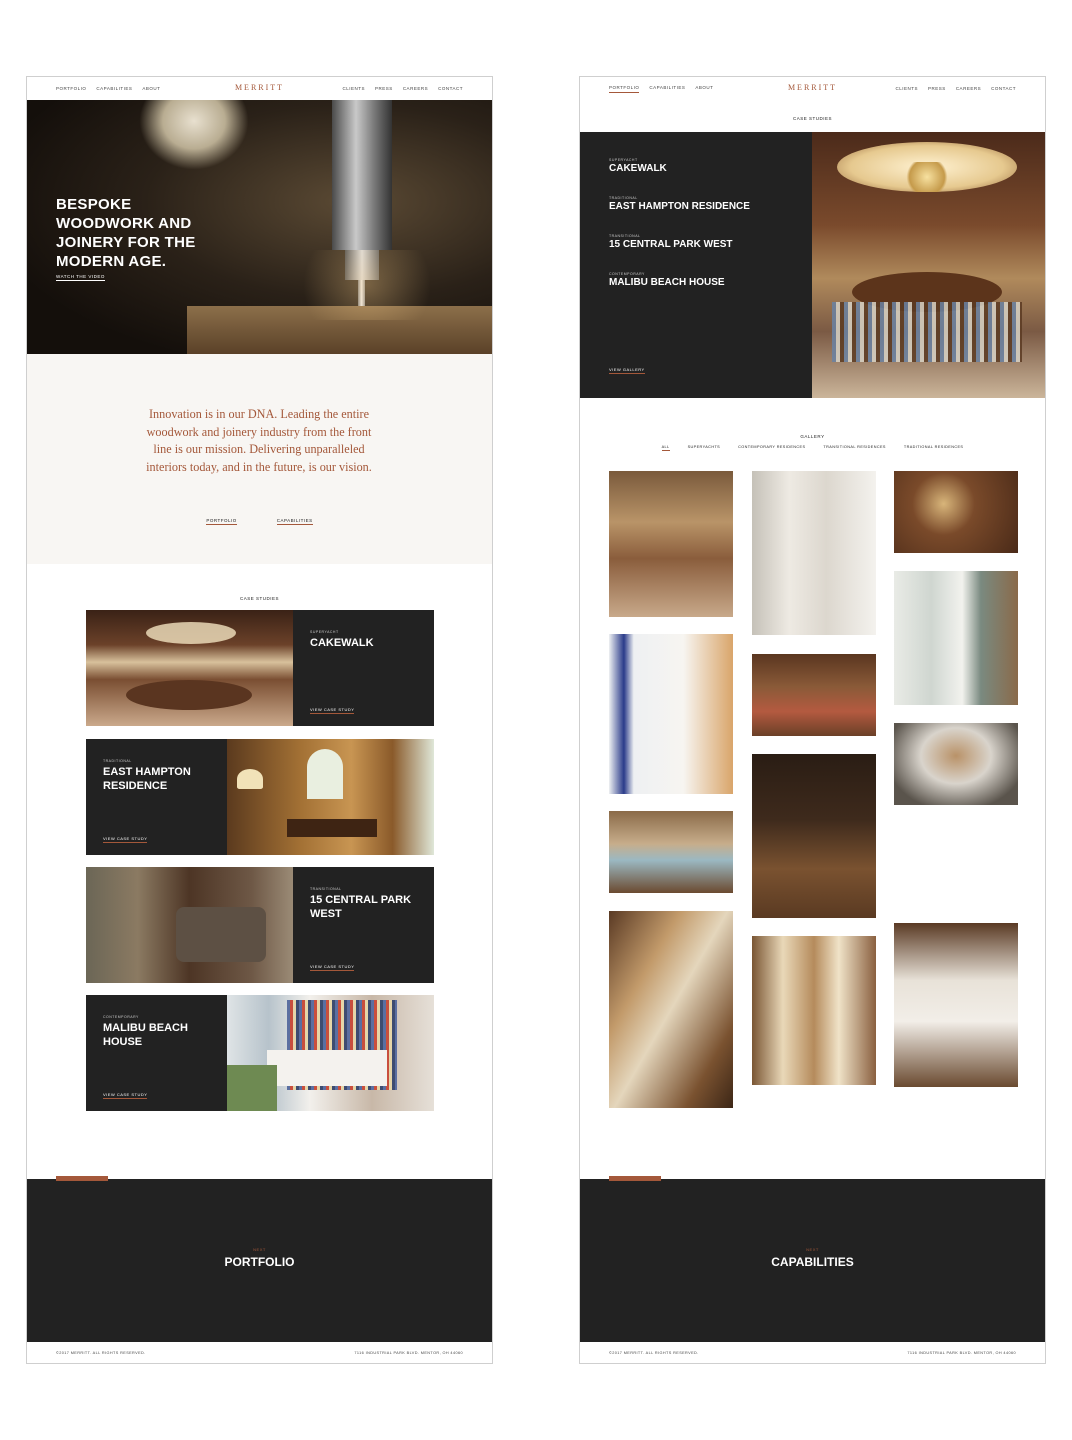 This screenshot has height=1440, width=1072. What do you see at coordinates (956, 864) in the screenshot?
I see `gallery-image-library` at bounding box center [956, 864].